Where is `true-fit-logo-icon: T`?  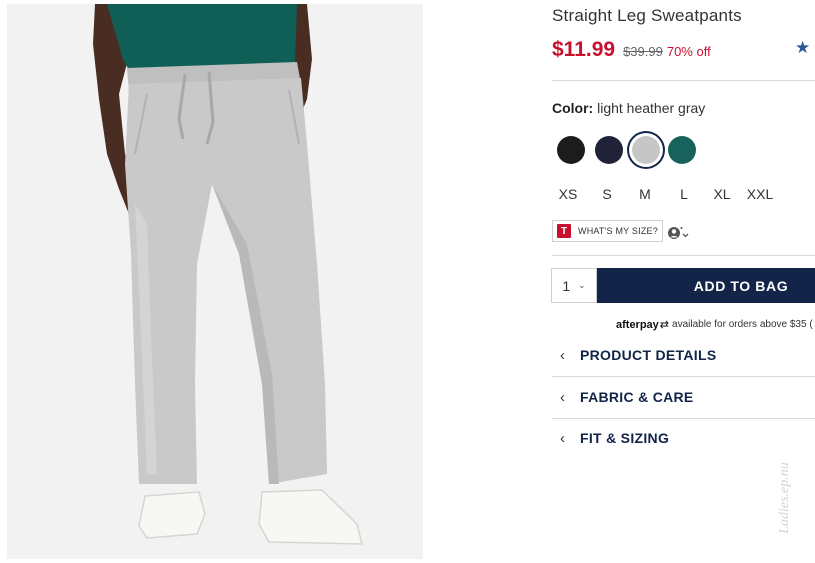 true-fit-logo-icon: T is located at coordinates (564, 231).